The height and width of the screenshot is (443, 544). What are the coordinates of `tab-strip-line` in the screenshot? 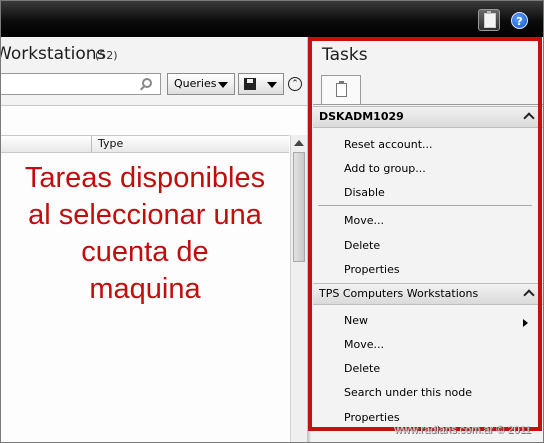 It's located at (428, 104).